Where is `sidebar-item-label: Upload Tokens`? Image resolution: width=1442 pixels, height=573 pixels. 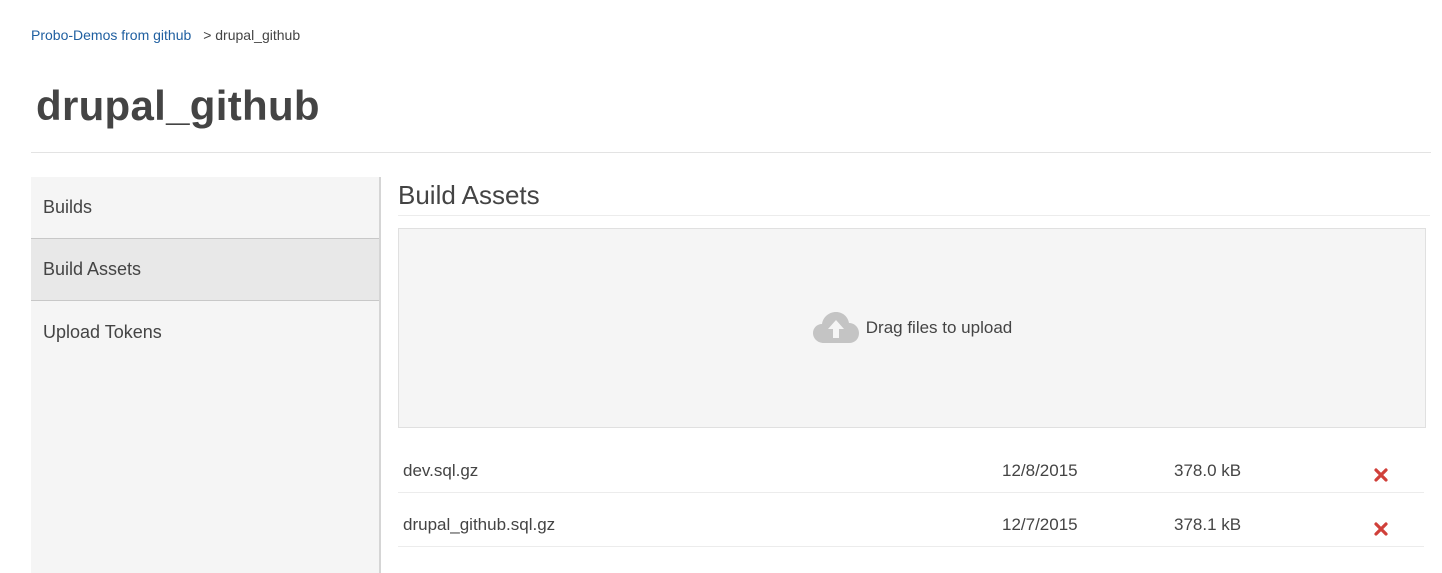
sidebar-item-label: Upload Tokens is located at coordinates (102, 331).